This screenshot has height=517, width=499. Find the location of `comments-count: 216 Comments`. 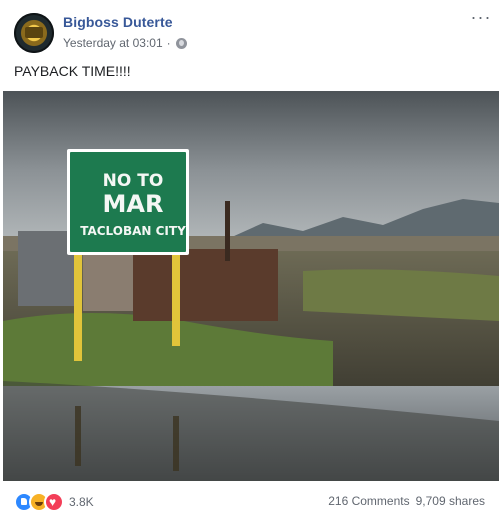

comments-count: 216 Comments is located at coordinates (368, 501).